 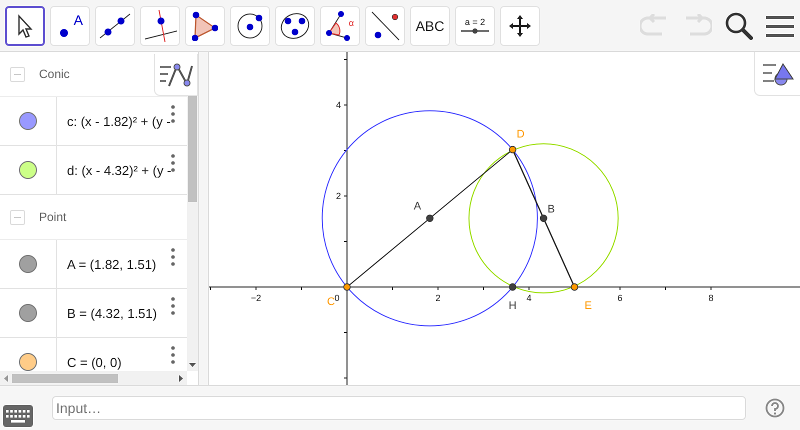 What do you see at coordinates (250, 25) in the screenshot?
I see `circle-icon` at bounding box center [250, 25].